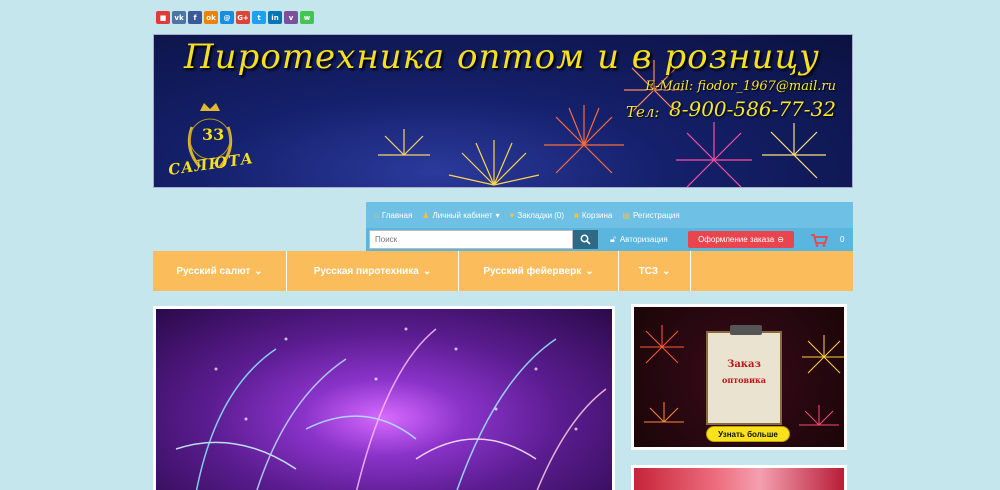 The width and height of the screenshot is (1000, 490). I want to click on login-link-label: Авторизация, so click(643, 239).